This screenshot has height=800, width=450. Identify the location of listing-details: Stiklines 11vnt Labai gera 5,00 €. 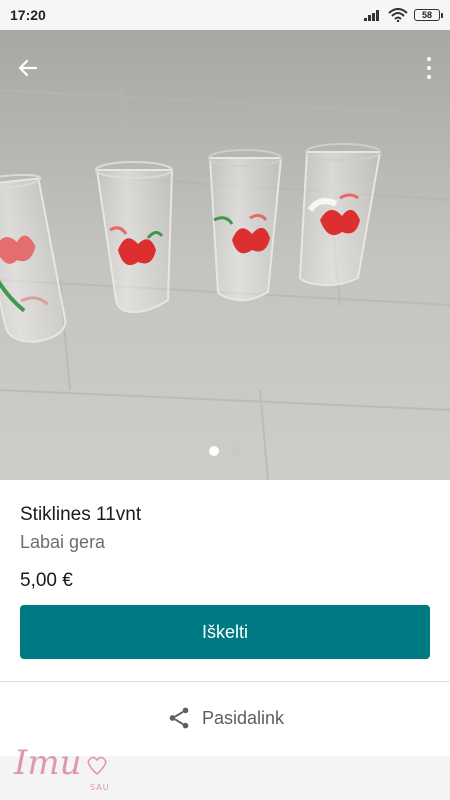
(225, 546).